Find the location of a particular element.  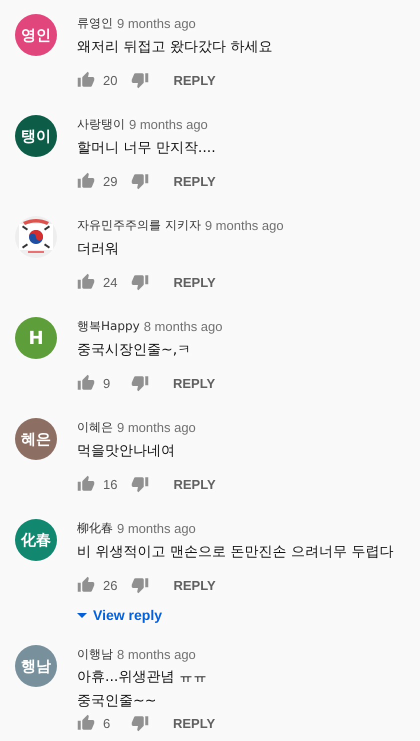

comment-text: 중국인줄~~ is located at coordinates (117, 701).